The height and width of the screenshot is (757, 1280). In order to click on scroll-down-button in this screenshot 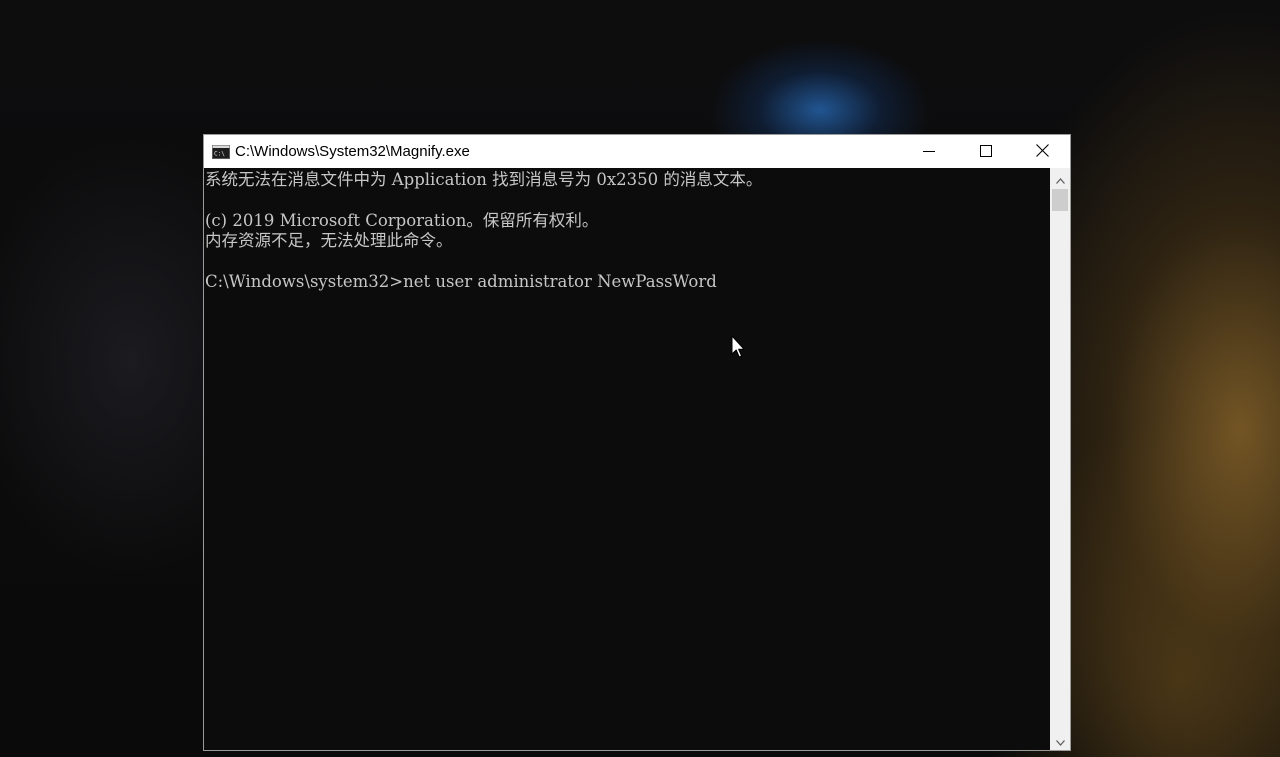, I will do `click(1060, 740)`.